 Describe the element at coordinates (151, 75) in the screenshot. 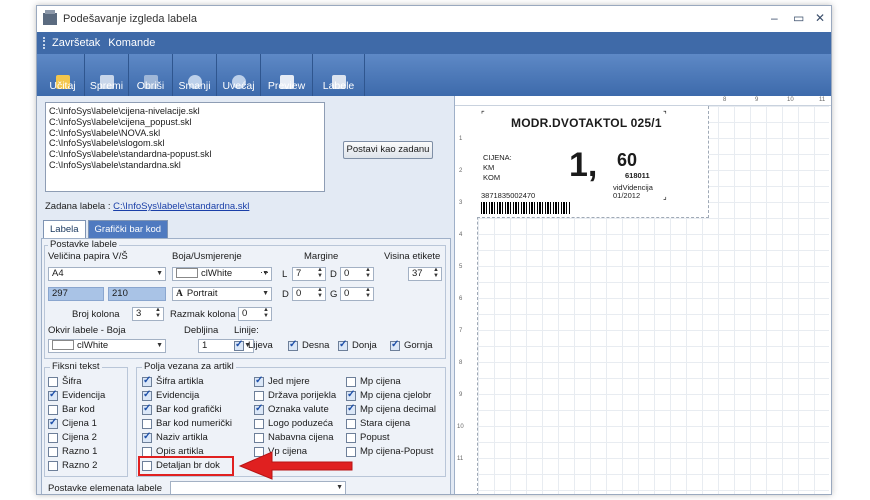

I see `delete-button: Obriši` at that location.